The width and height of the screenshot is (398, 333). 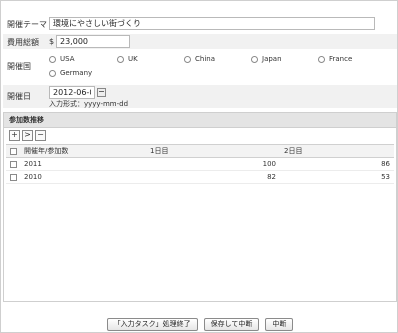 I want to click on radio-usa: USA, so click(x=62, y=59).